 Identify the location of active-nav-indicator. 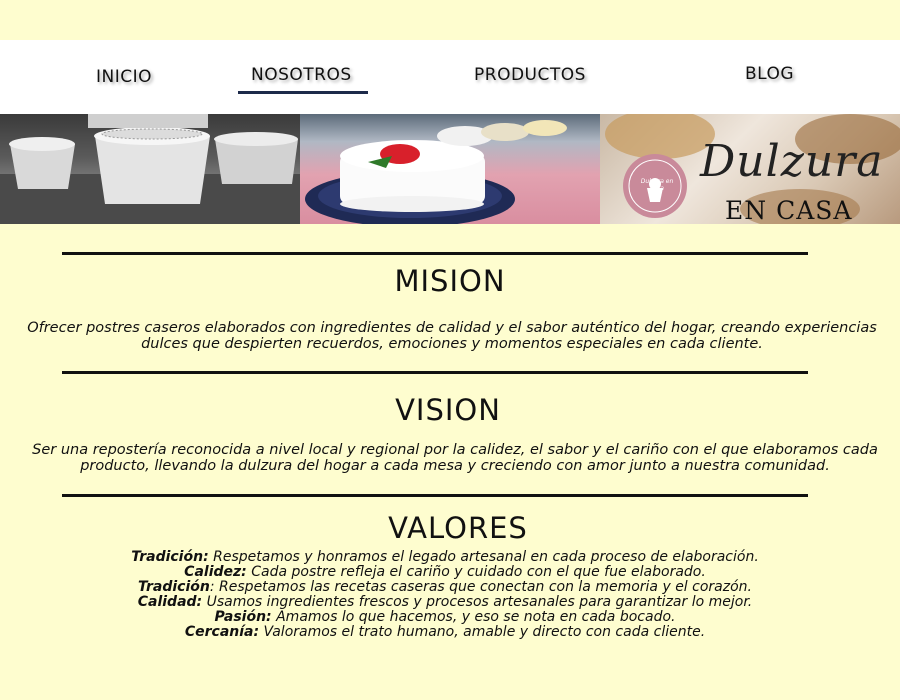
(303, 92).